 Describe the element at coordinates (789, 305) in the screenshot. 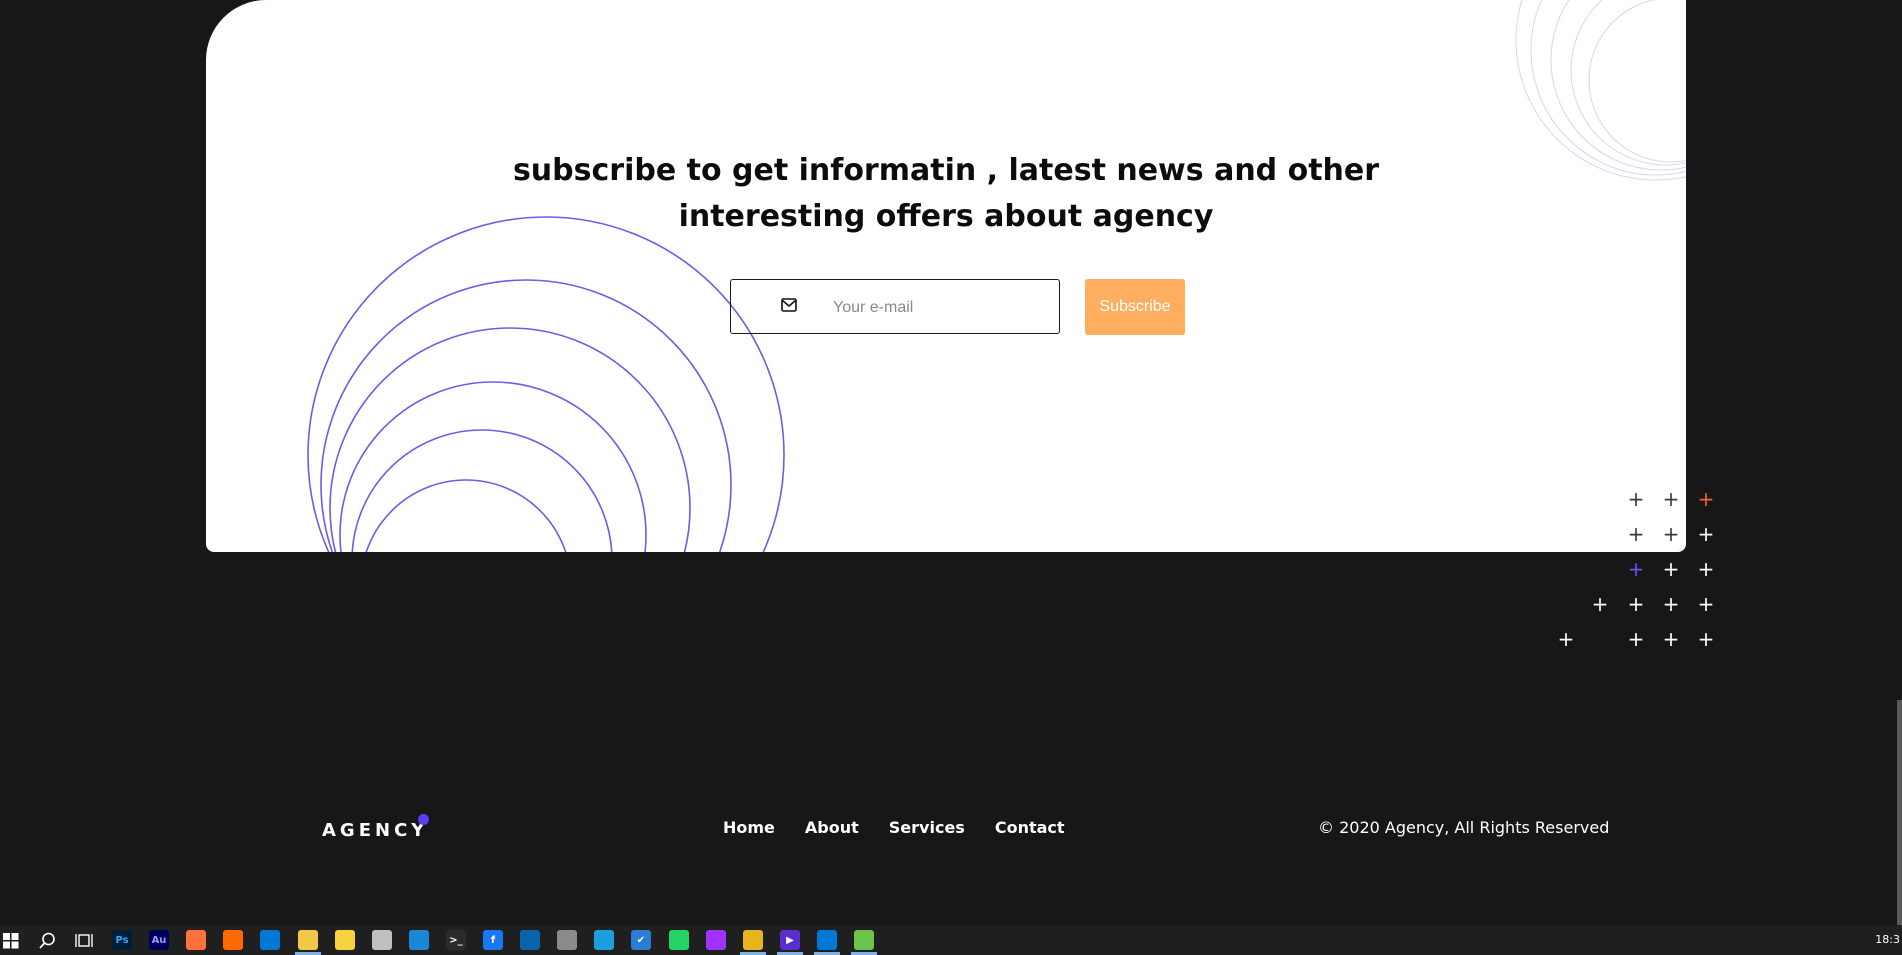

I see `envelope-icon` at that location.